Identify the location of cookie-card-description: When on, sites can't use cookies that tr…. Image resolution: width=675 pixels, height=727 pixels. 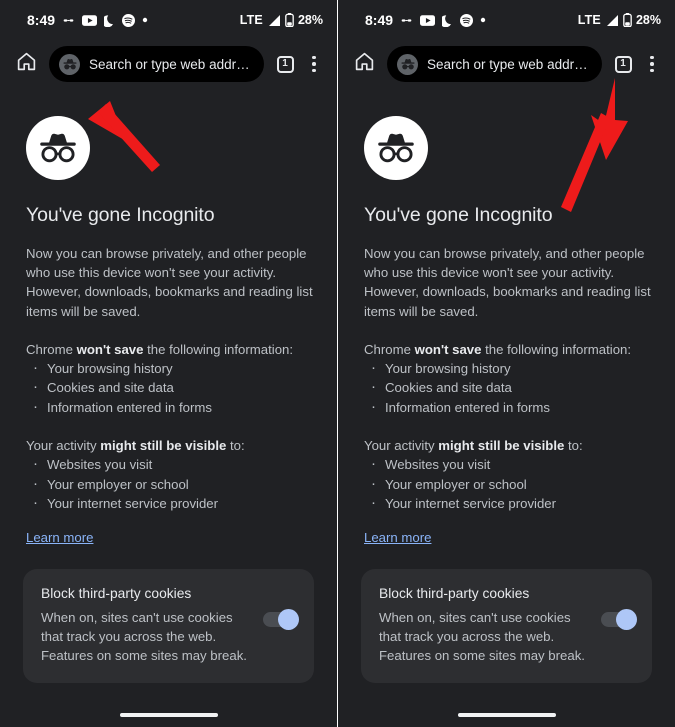
(482, 636).